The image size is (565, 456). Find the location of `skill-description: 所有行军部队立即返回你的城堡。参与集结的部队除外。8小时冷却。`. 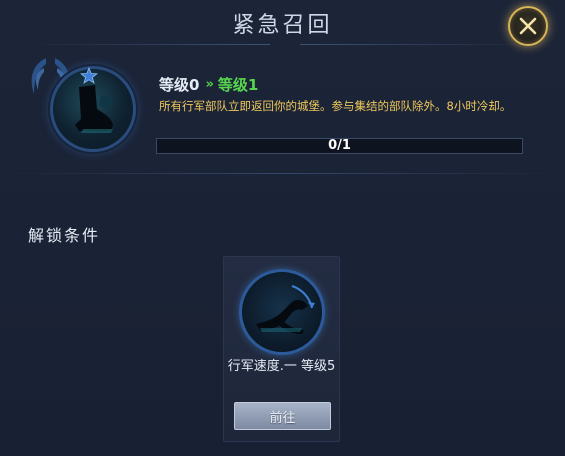

skill-description: 所有行军部队立即返回你的城堡。参与集结的部队除外。8小时冷却。 is located at coordinates (335, 106).